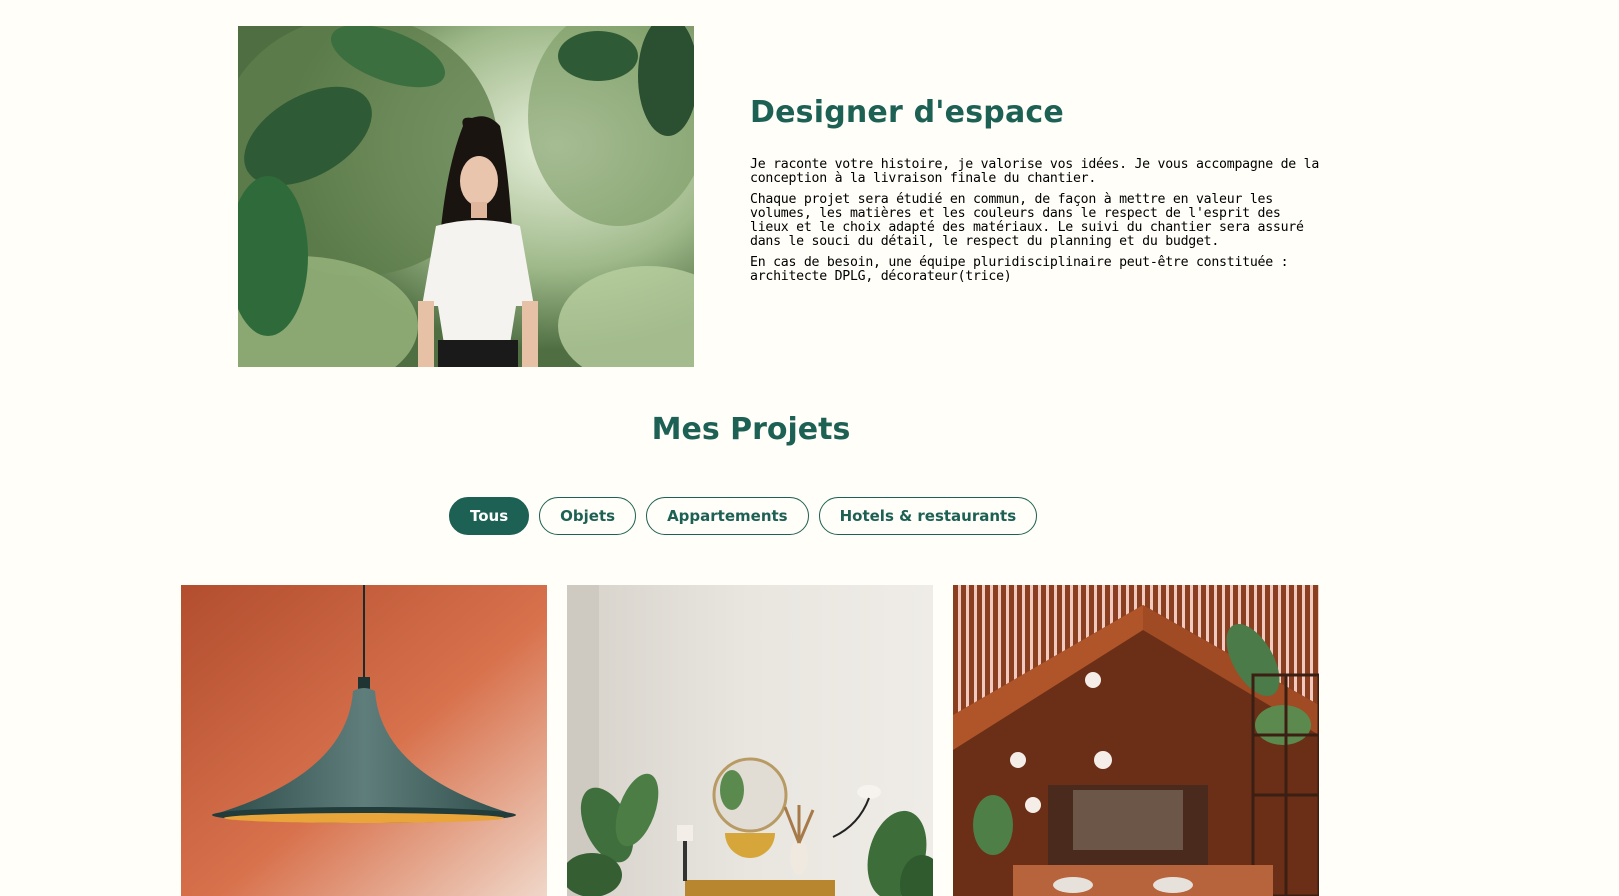 This screenshot has height=896, width=1619. What do you see at coordinates (907, 112) in the screenshot?
I see `about-title: Designer d'espace` at bounding box center [907, 112].